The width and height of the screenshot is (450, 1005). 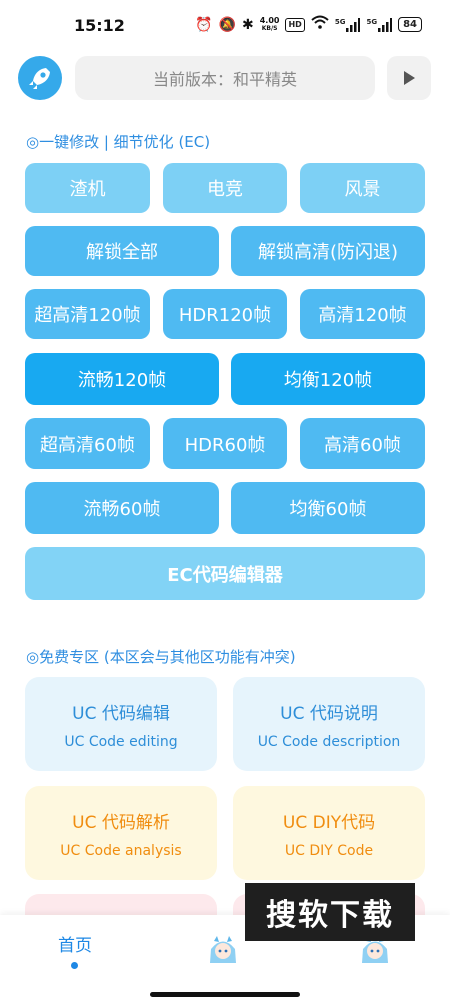 I want to click on net-speed-unit: KB/S, so click(x=269, y=28).